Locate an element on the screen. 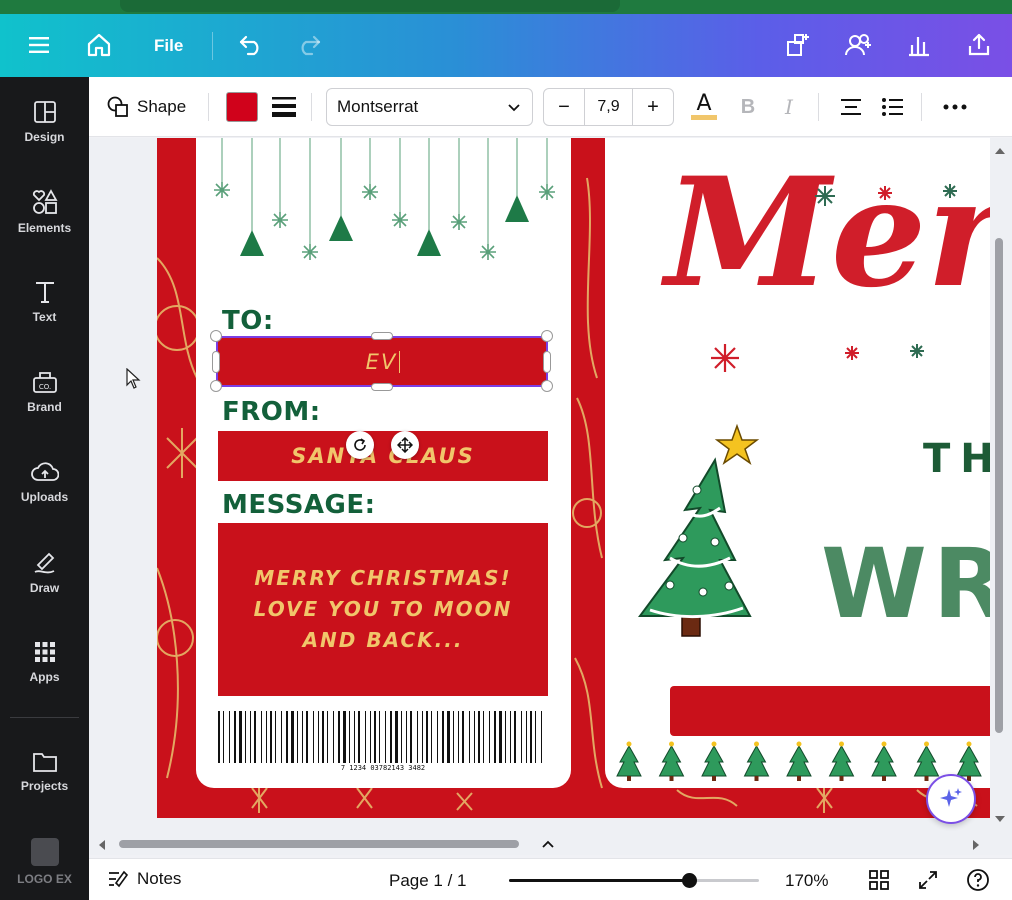  resize-handle-right is located at coordinates (547, 362).